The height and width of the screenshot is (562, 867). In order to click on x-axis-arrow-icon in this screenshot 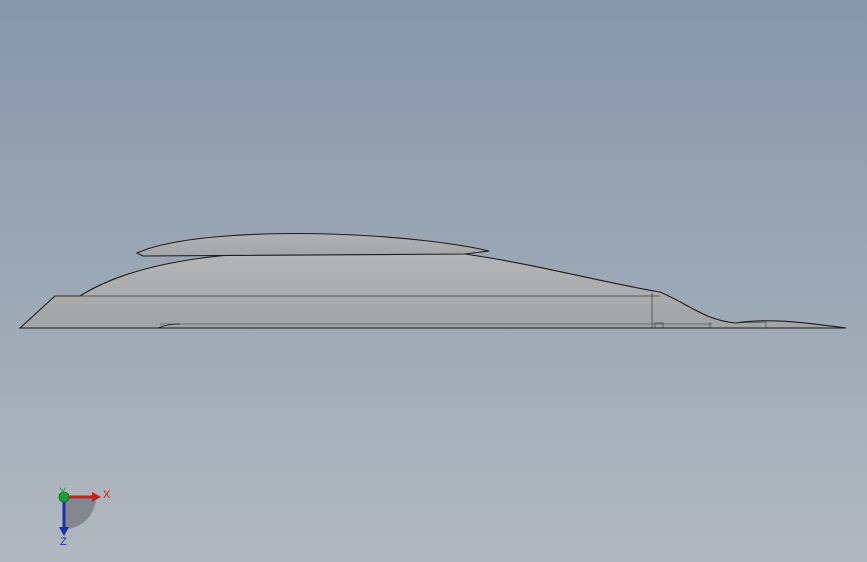, I will do `click(96, 497)`.